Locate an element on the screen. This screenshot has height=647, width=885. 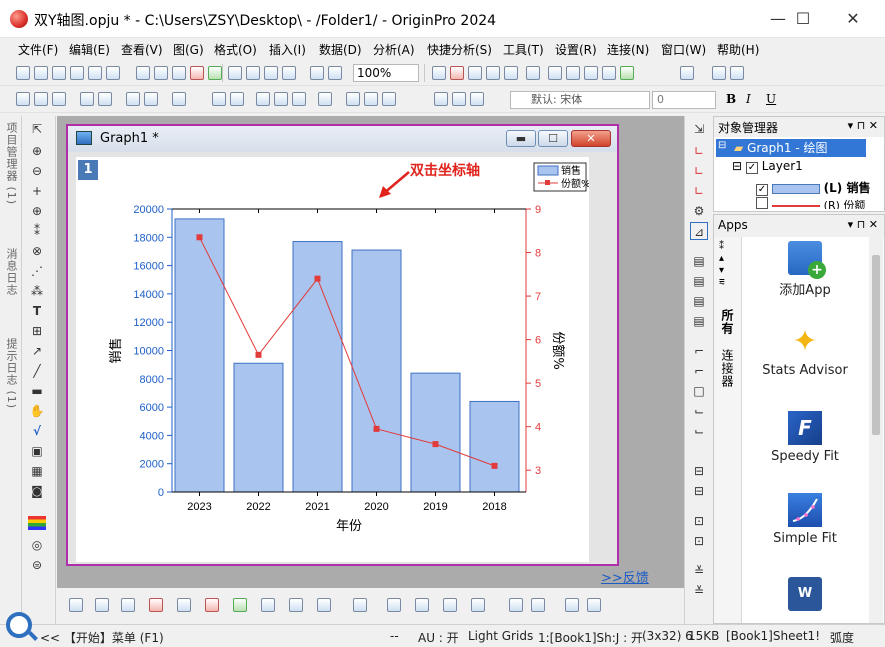
move-icon is located at coordinates (59, 99).